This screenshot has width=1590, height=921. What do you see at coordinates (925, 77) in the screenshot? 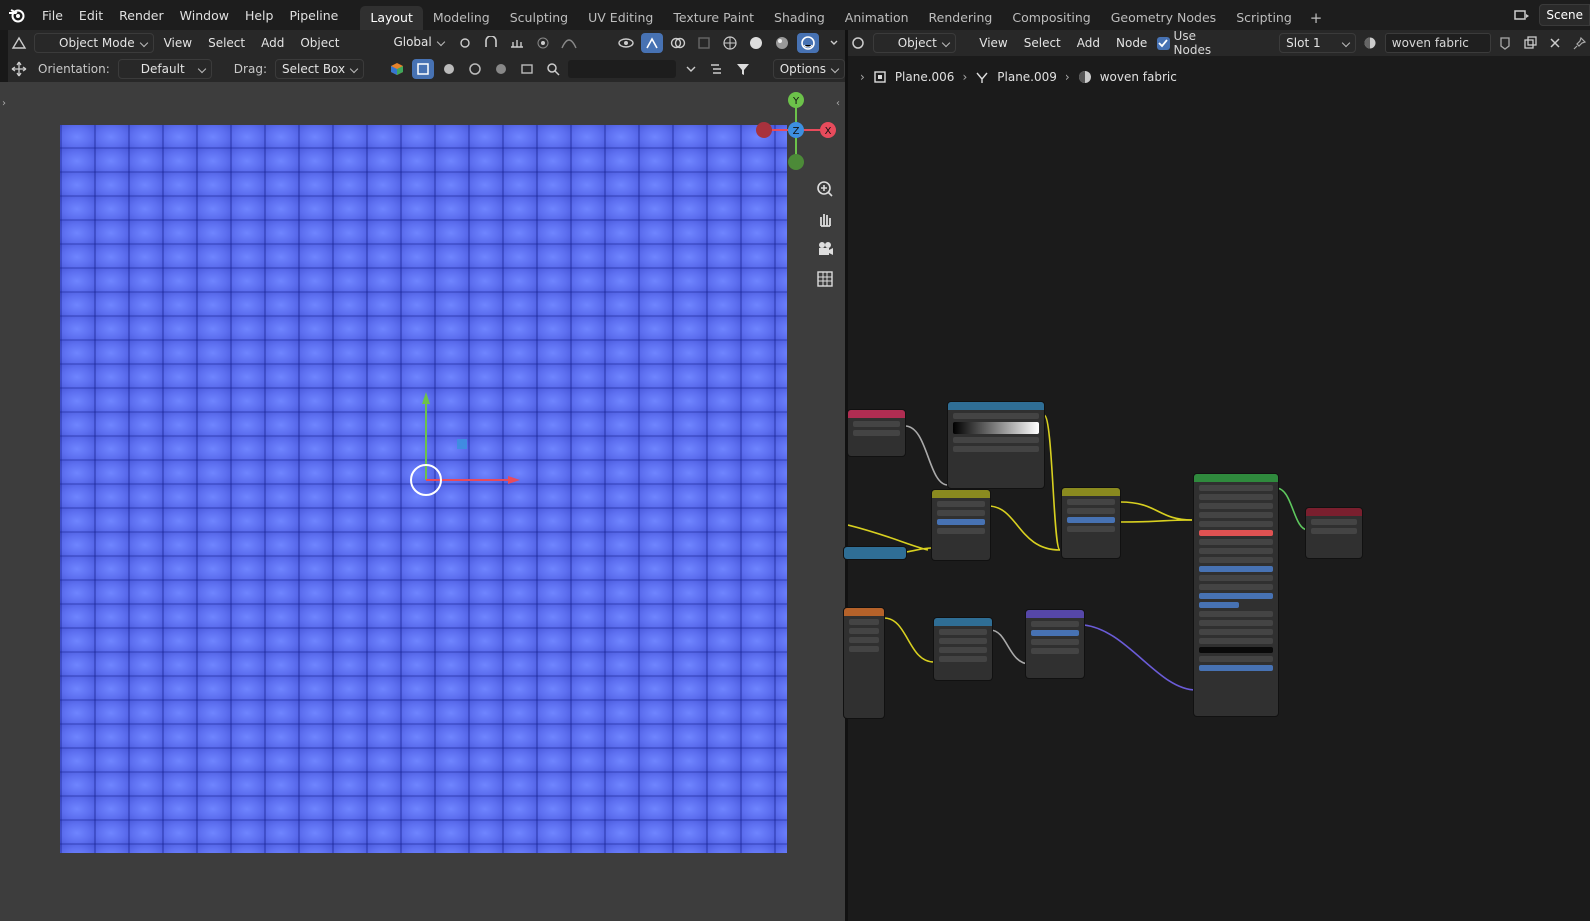
I see `breadcrumb-object: Plane.006` at bounding box center [925, 77].